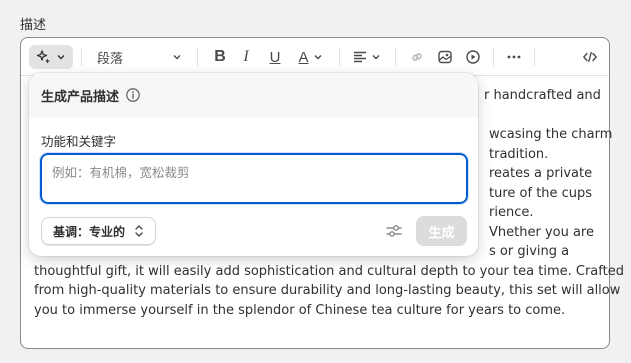 This screenshot has width=631, height=363. I want to click on more-options-button, so click(514, 57).